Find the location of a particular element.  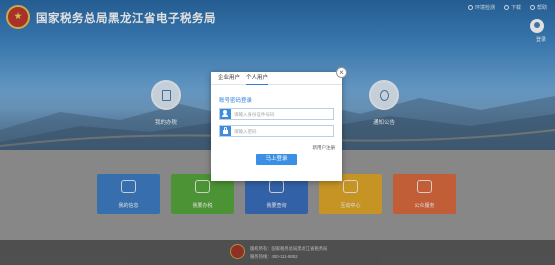

login-method-title: 账号密码登录 is located at coordinates (236, 101).